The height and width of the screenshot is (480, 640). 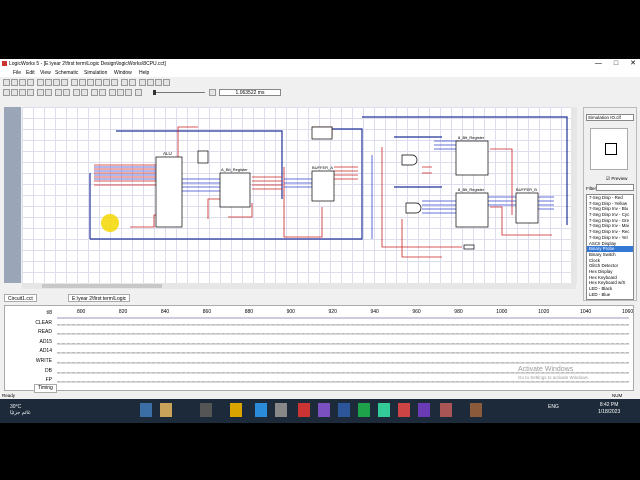 I want to click on timing-signal-name: WRITE, so click(x=44, y=361).